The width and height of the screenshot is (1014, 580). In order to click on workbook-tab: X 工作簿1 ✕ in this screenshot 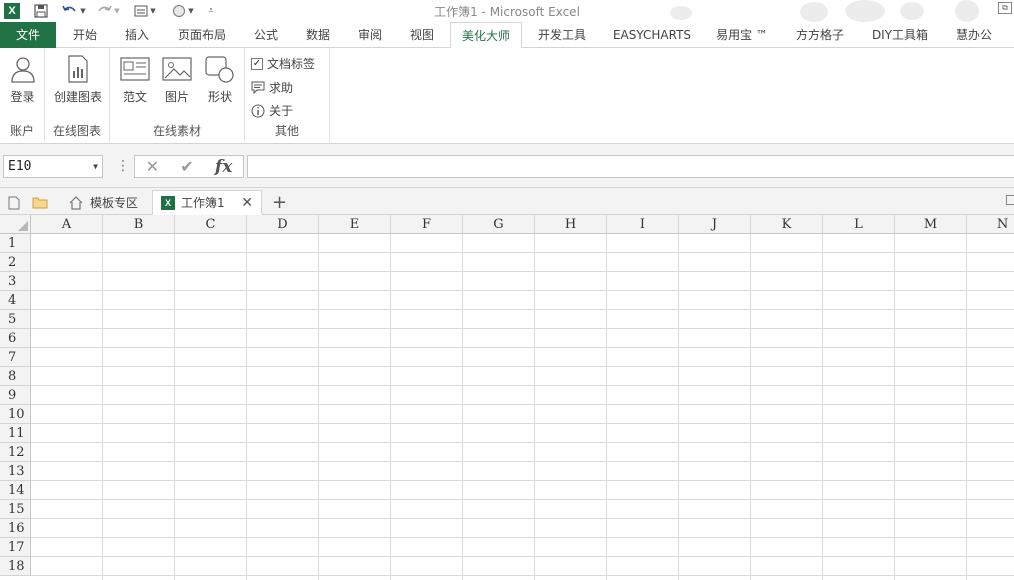, I will do `click(207, 202)`.